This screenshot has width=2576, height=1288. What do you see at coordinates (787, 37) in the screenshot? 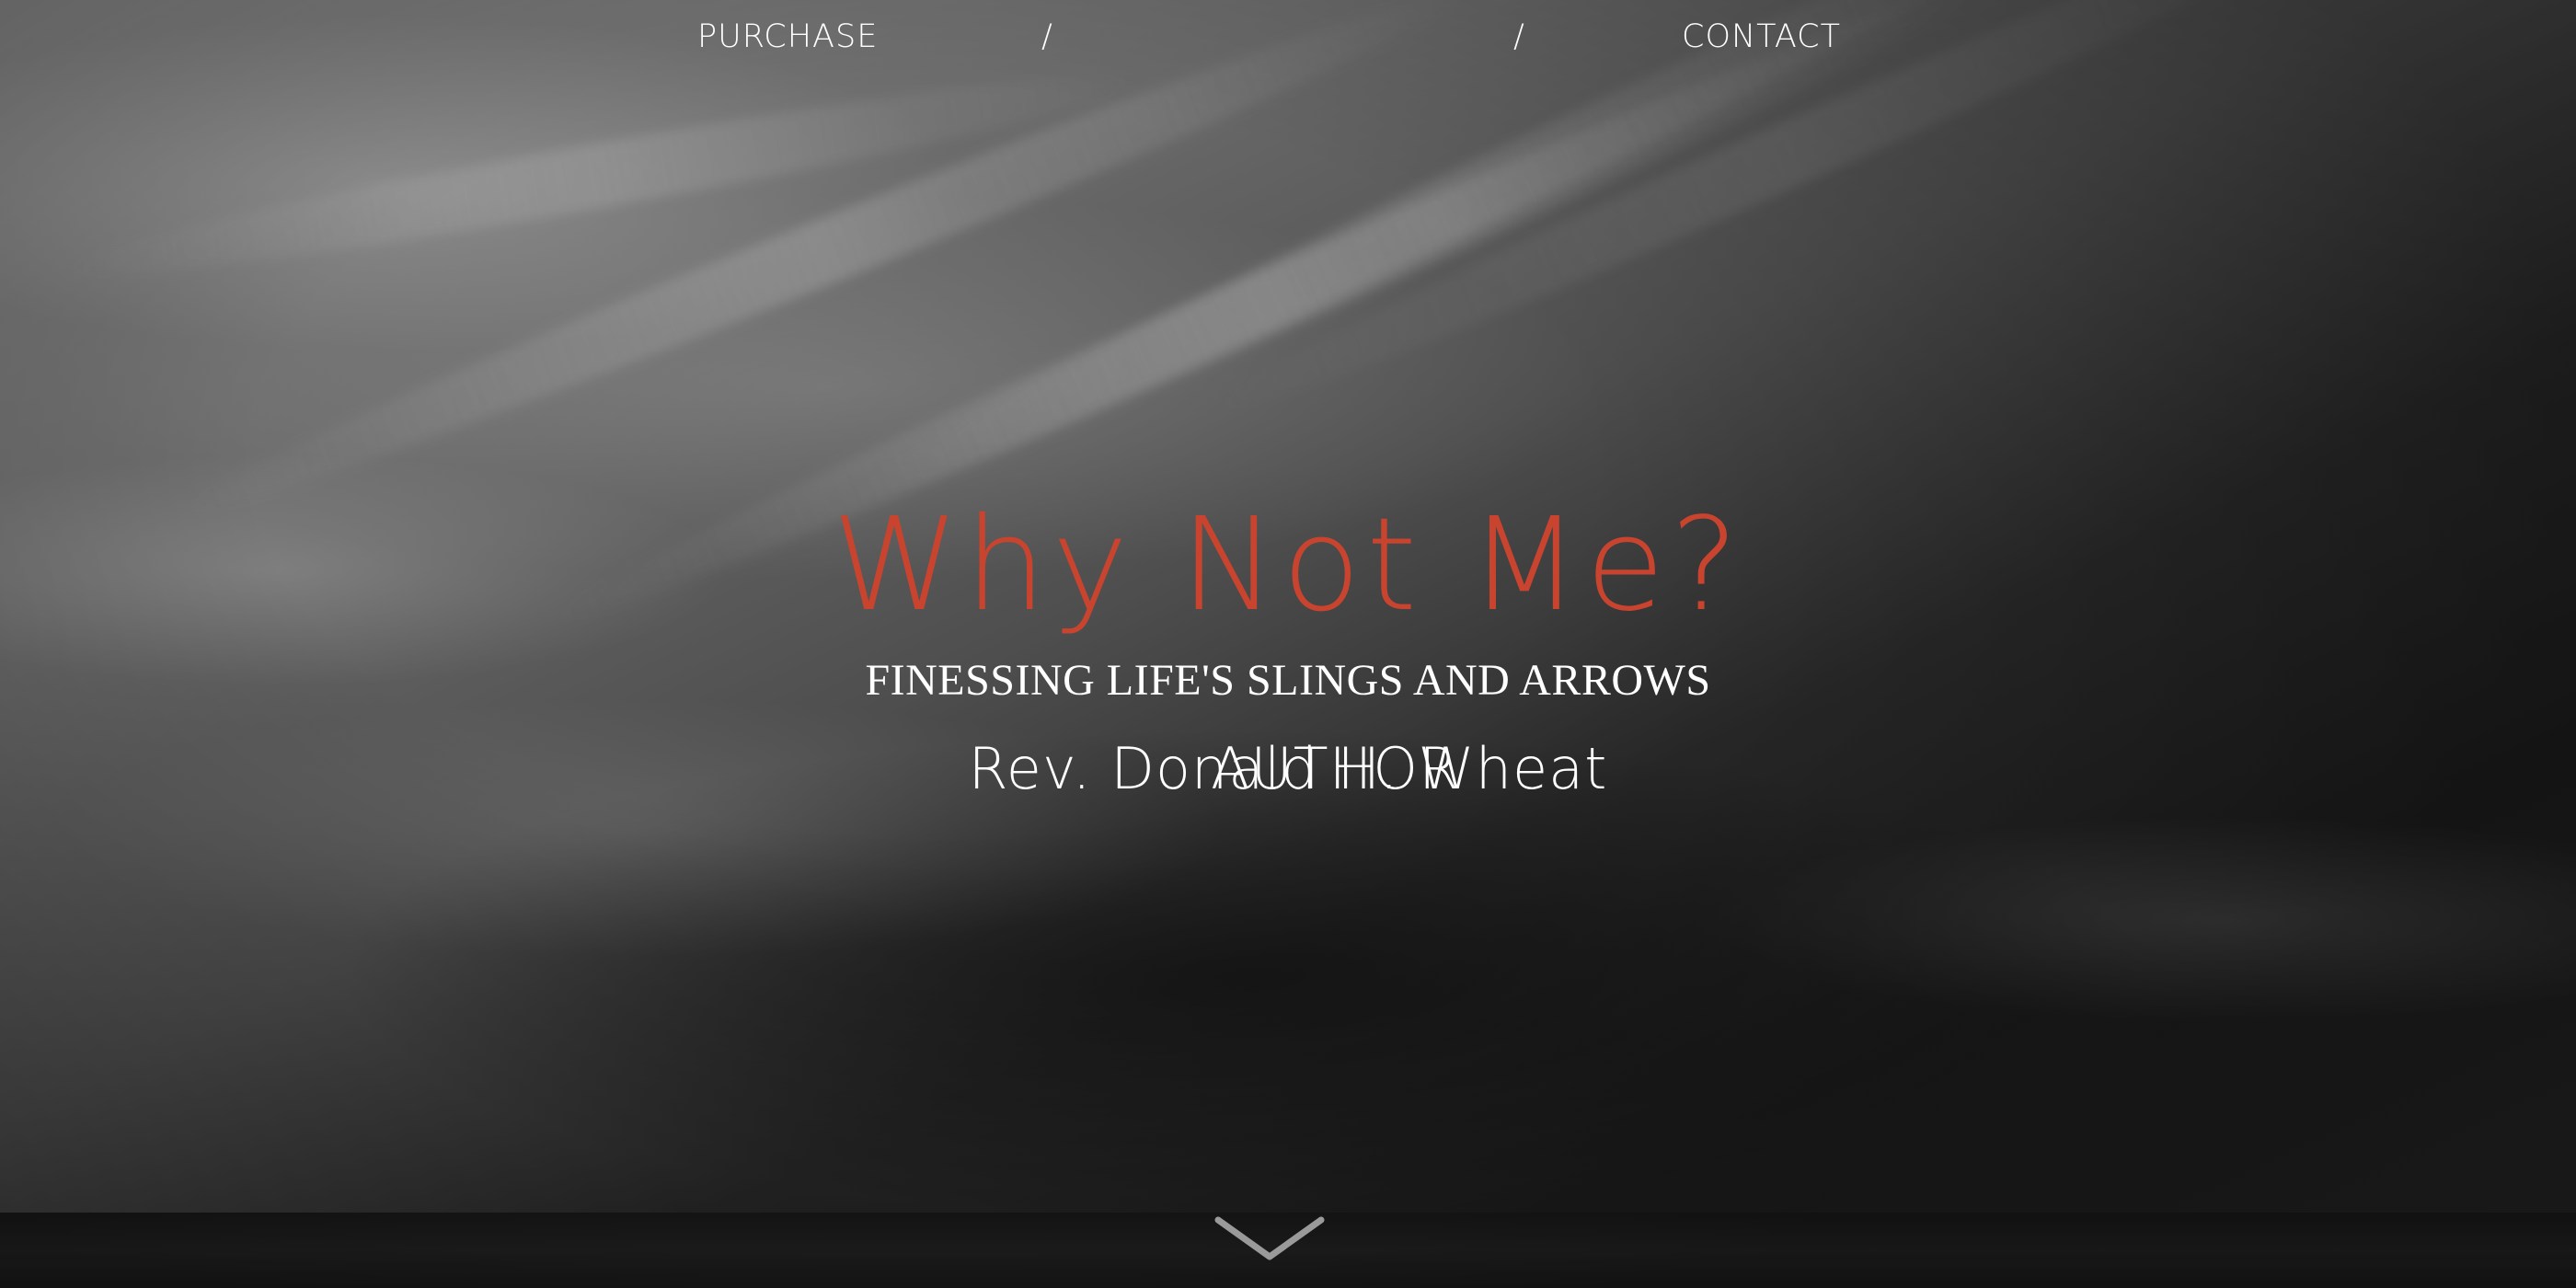
I see `nav-link-purchase: PURCHASE` at bounding box center [787, 37].